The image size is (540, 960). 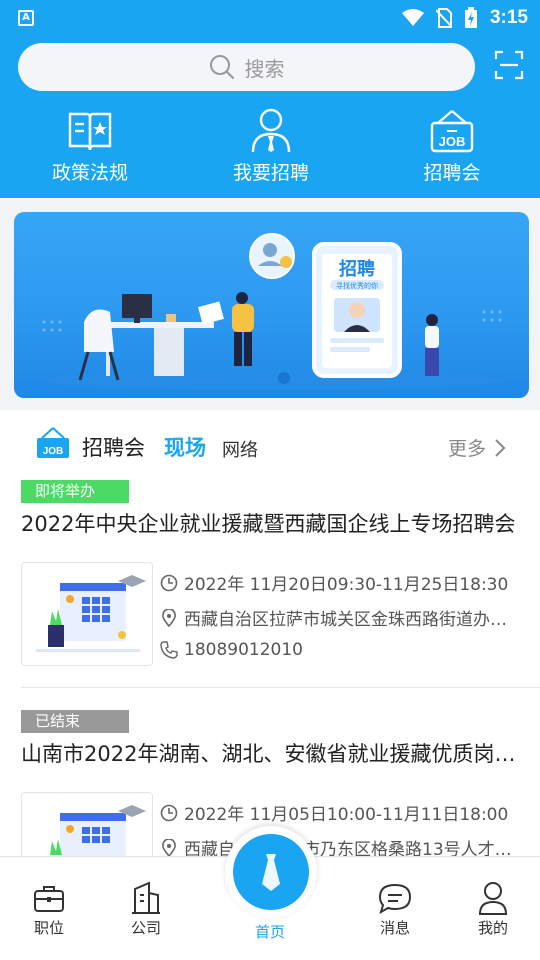 What do you see at coordinates (75, 491) in the screenshot?
I see `status-badge: 即将举办` at bounding box center [75, 491].